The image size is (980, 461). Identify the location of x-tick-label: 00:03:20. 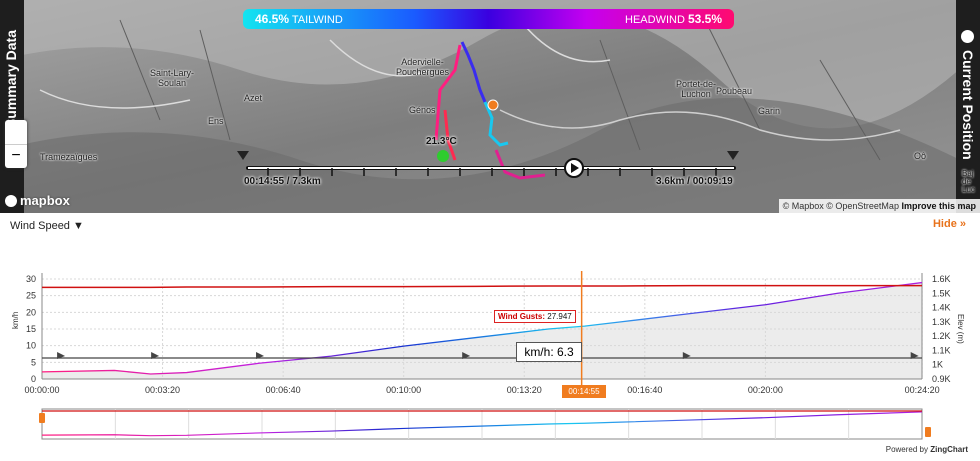
(162, 390).